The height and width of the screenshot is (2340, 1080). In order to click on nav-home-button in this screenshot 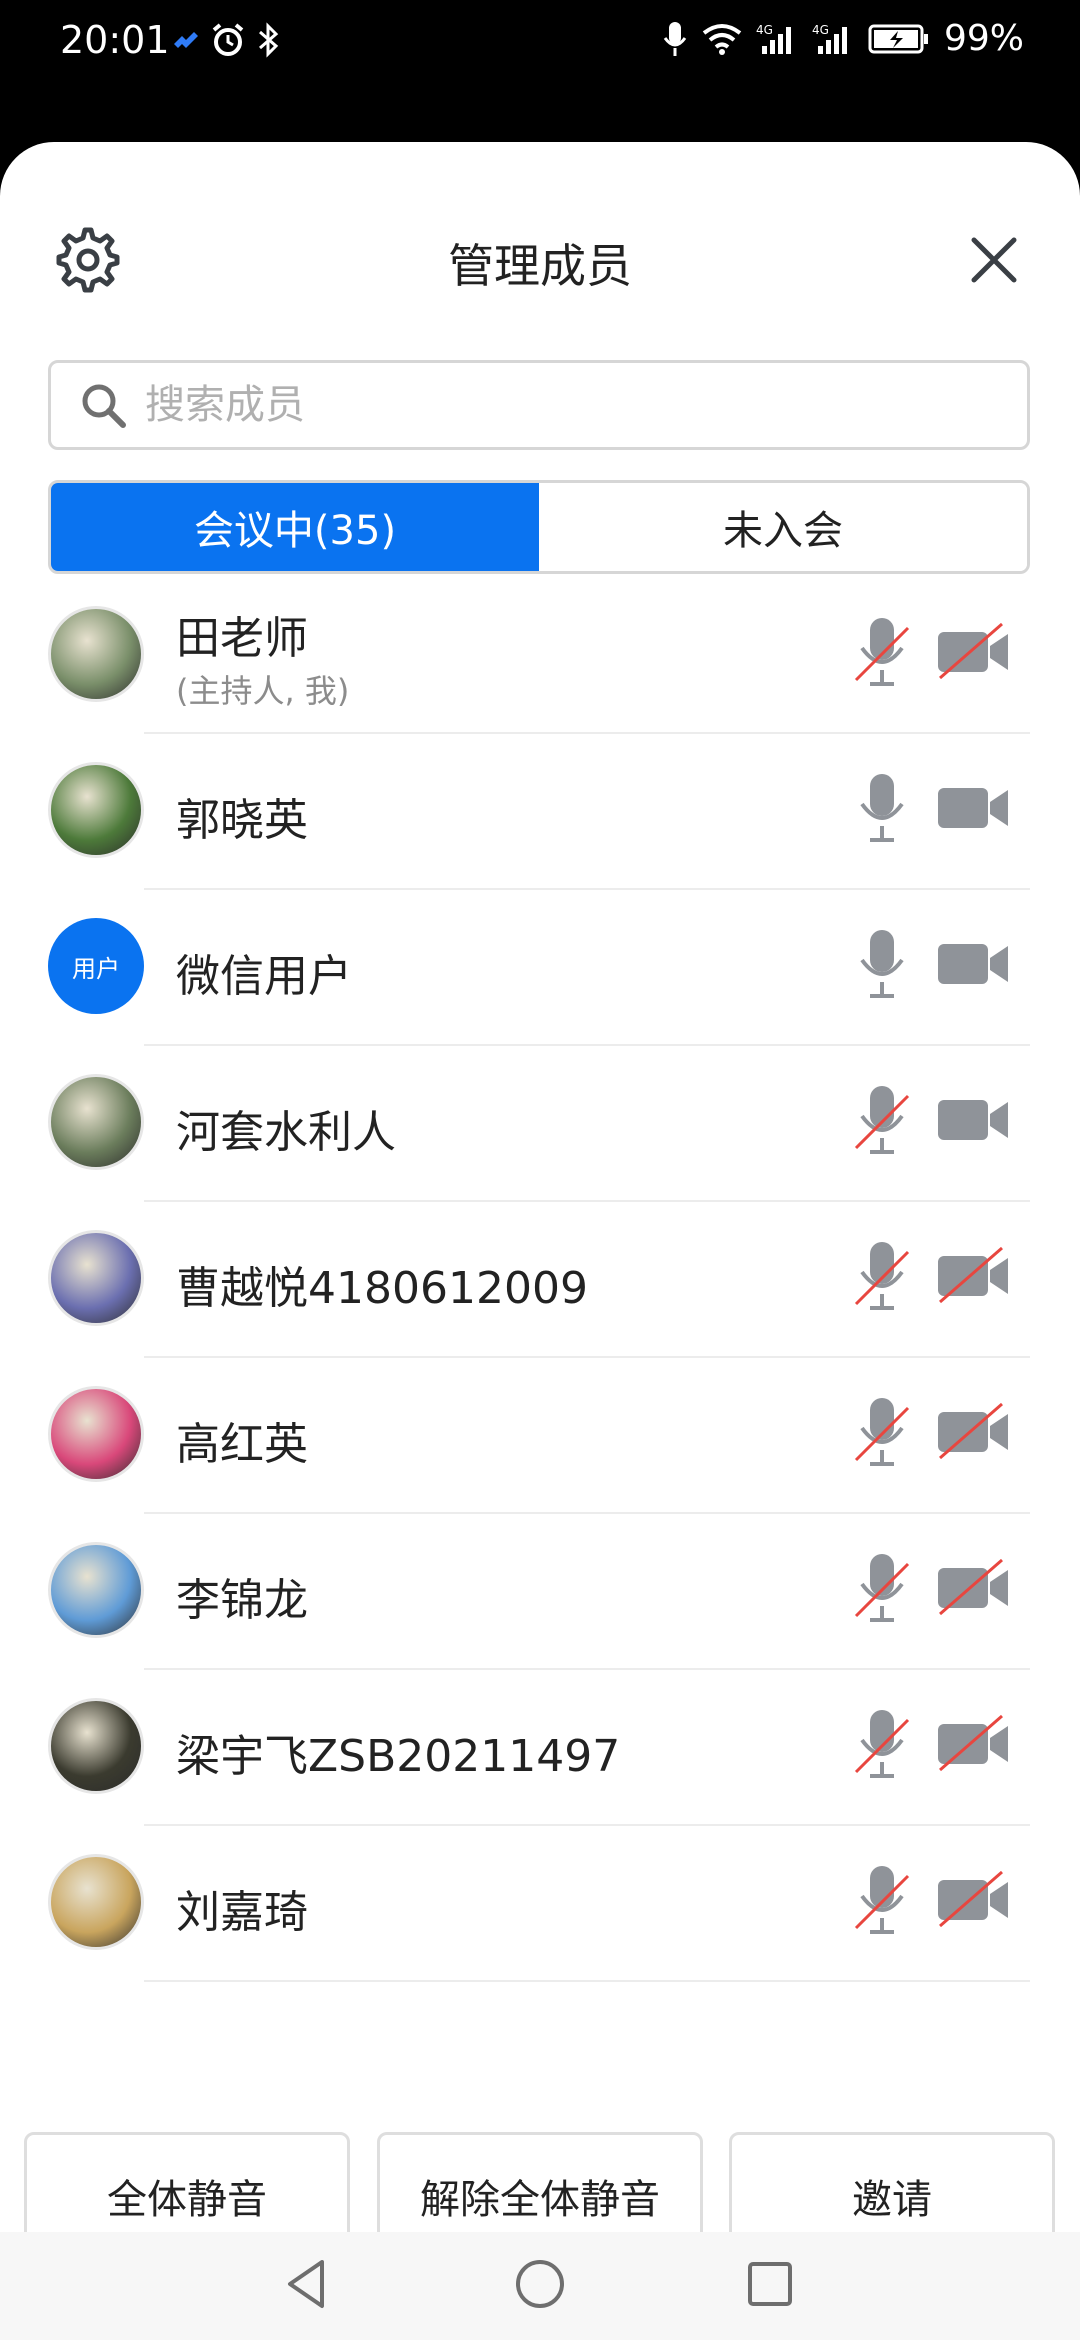, I will do `click(540, 2284)`.